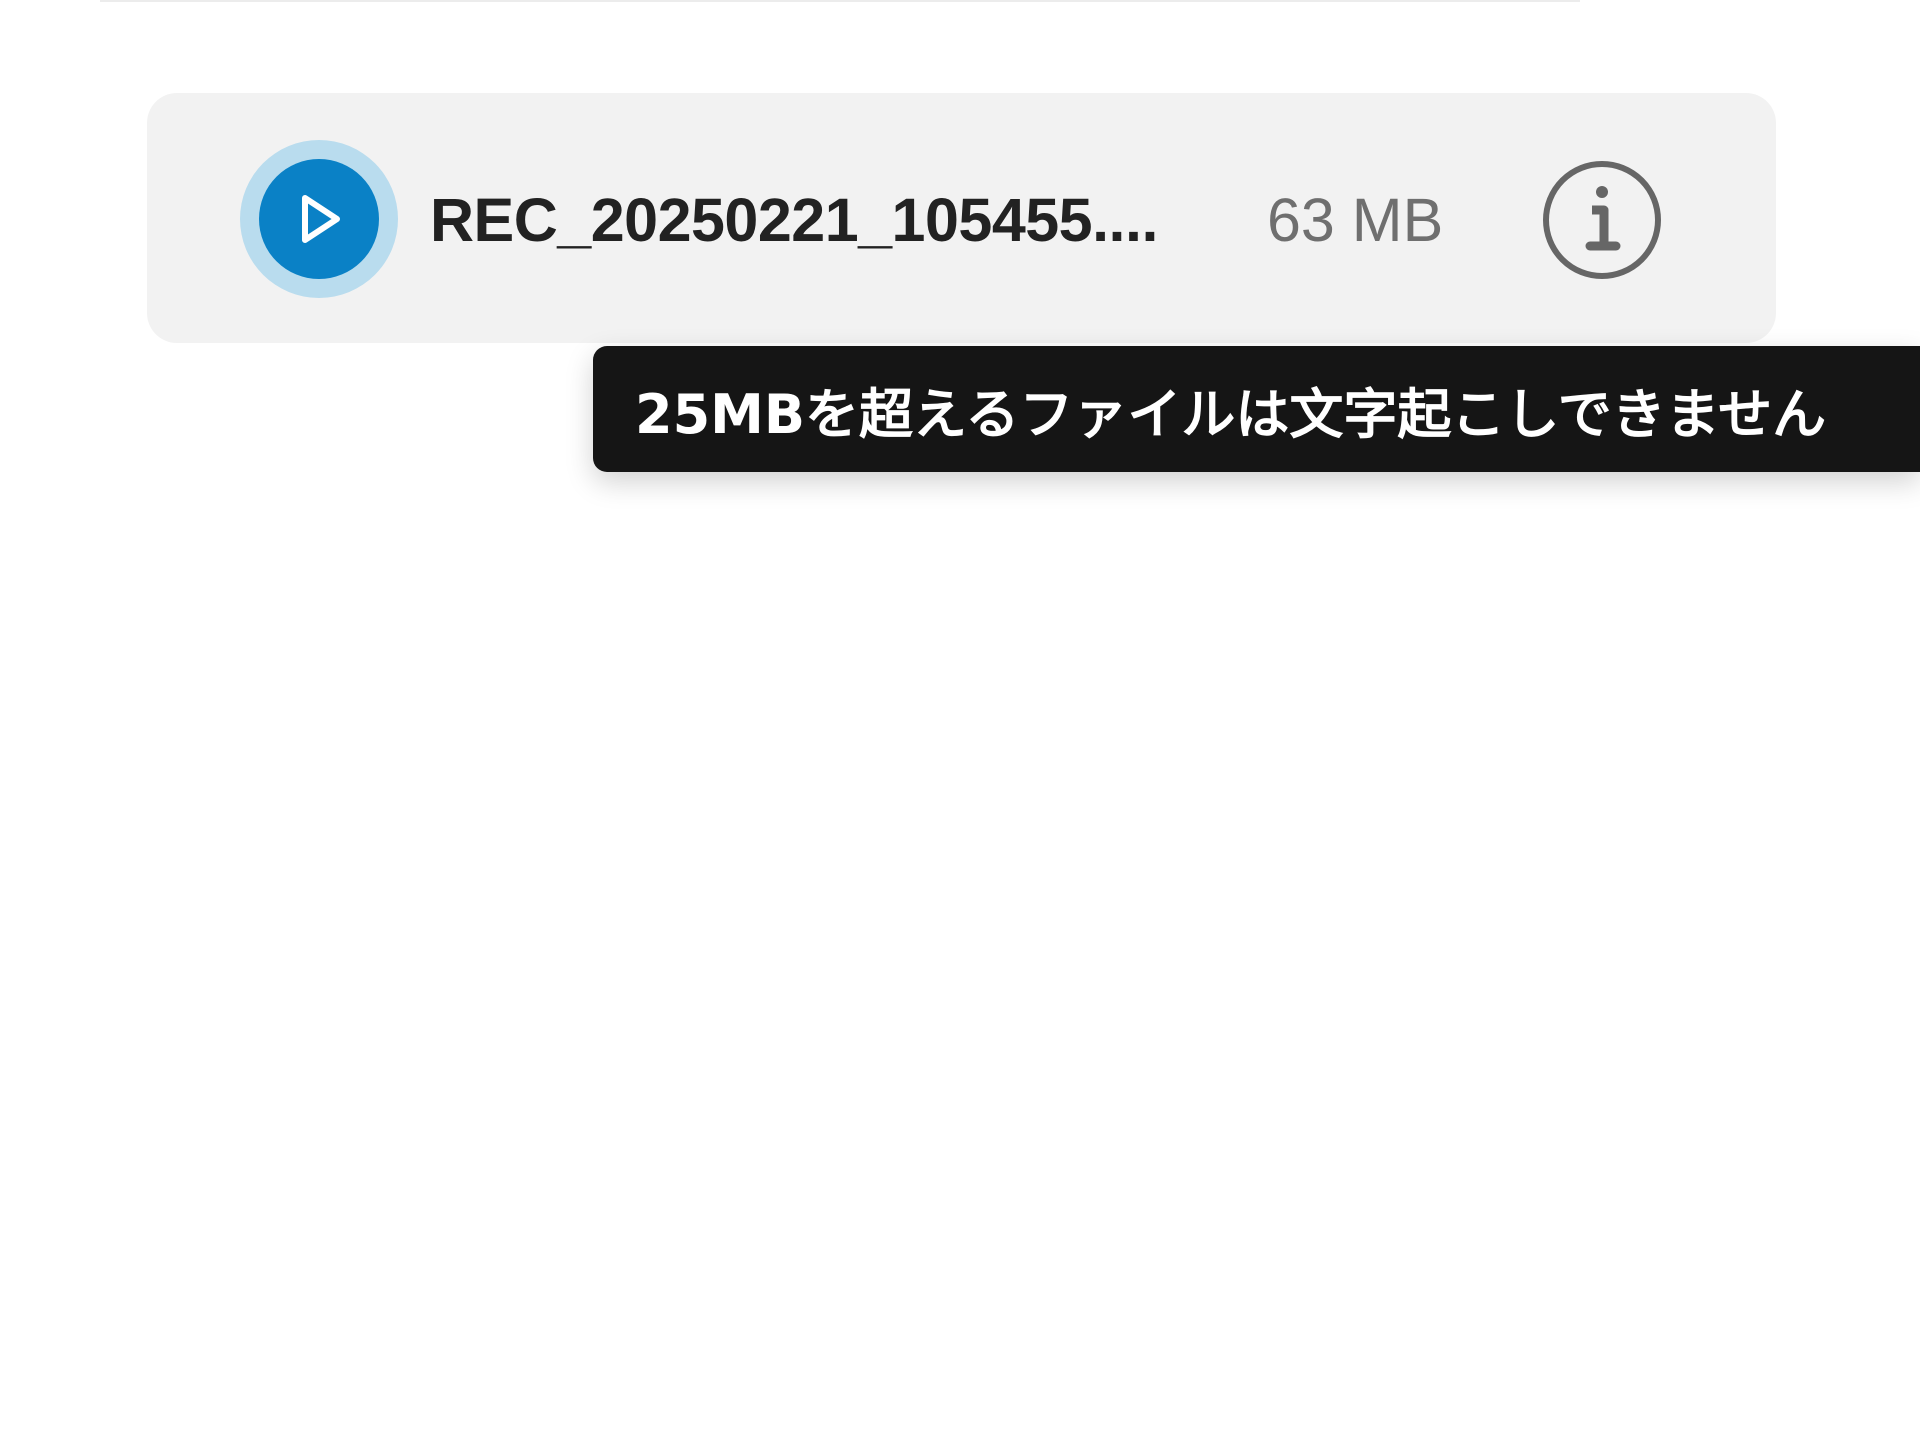  What do you see at coordinates (840, 1) in the screenshot?
I see `top-divider` at bounding box center [840, 1].